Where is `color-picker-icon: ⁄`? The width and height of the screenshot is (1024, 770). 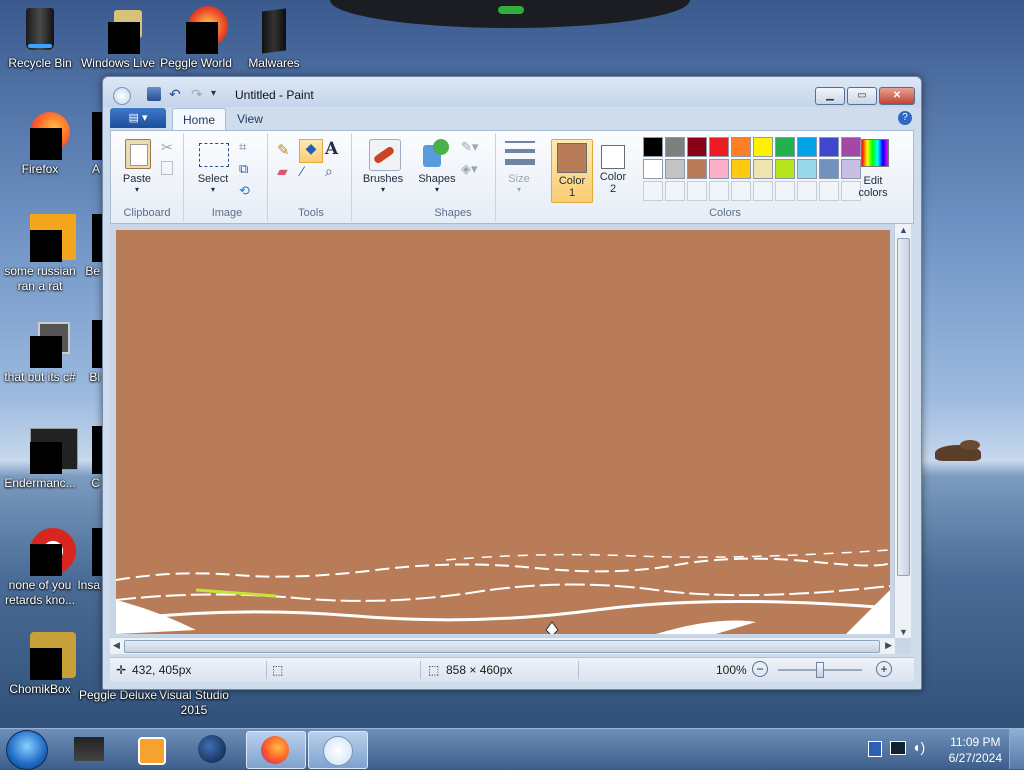
color-picker-icon: ⁄ is located at coordinates (310, 172).